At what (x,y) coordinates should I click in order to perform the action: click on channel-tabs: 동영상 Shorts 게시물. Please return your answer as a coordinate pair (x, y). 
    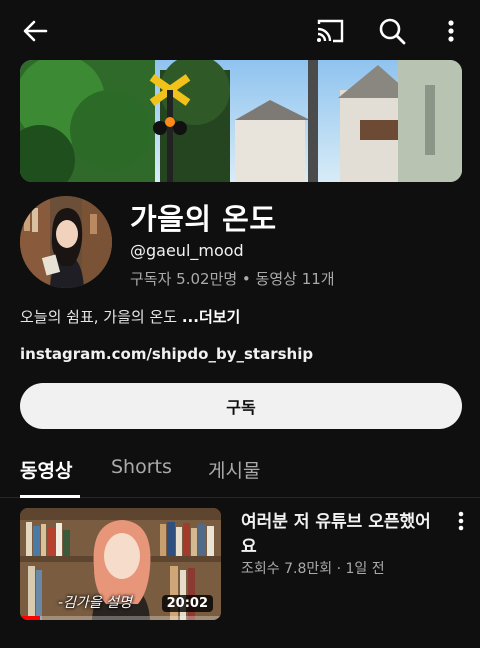
    Looking at the image, I should click on (240, 472).